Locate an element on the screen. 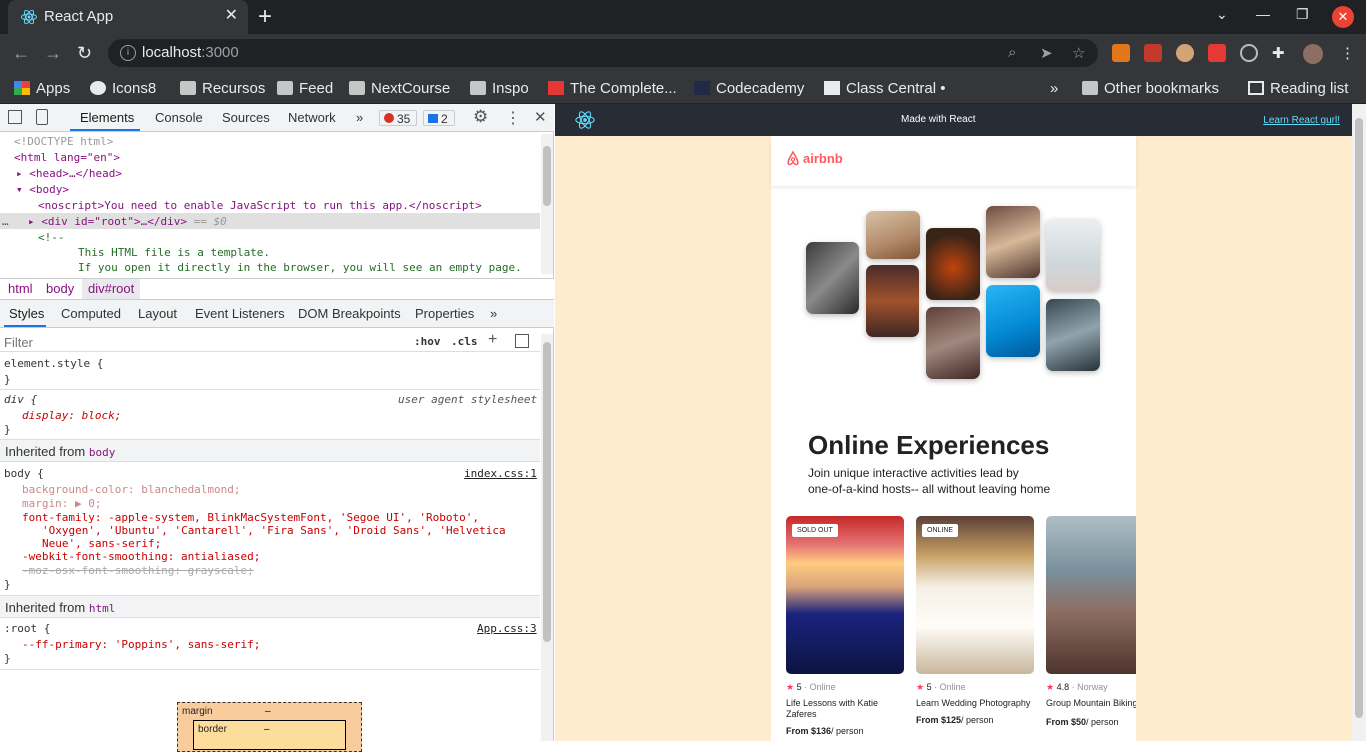 This screenshot has width=1366, height=752. bookmark-icons8: Icons8 is located at coordinates (123, 88).